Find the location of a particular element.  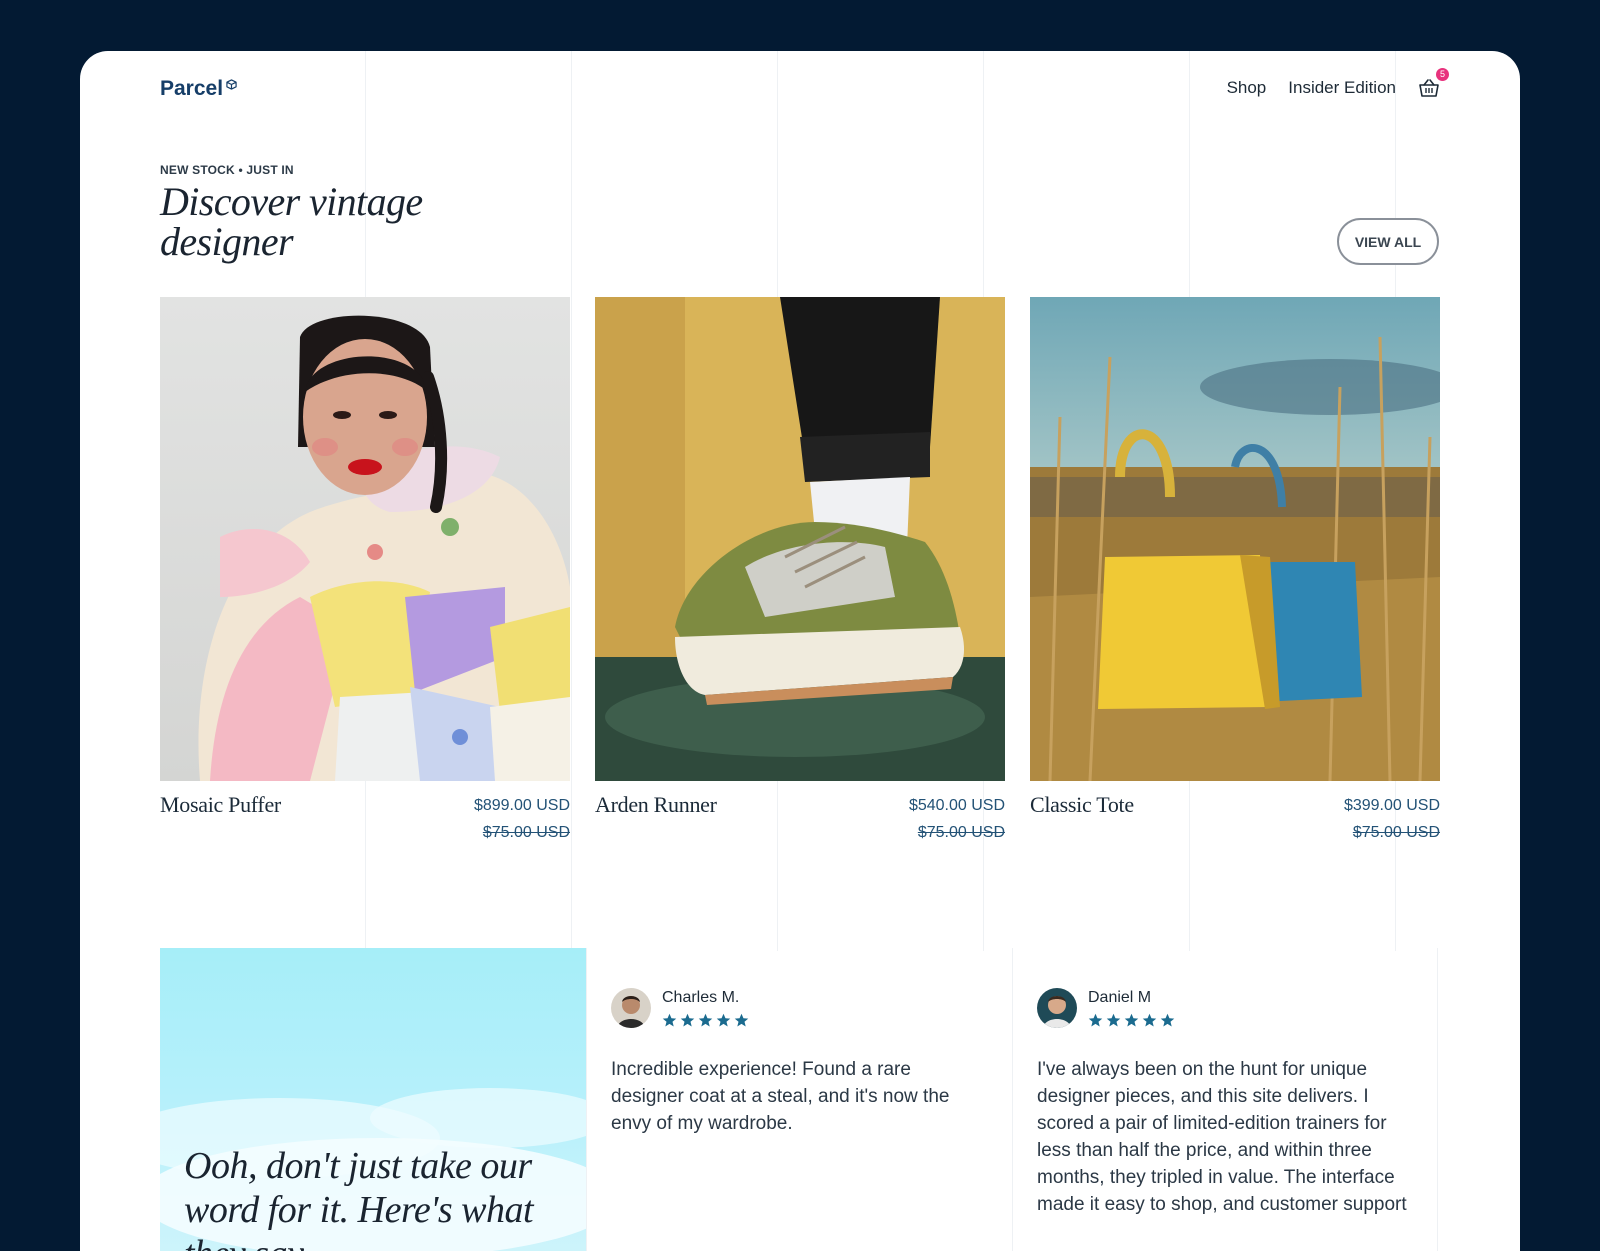

view-all-button: VIEW ALL is located at coordinates (1388, 241).